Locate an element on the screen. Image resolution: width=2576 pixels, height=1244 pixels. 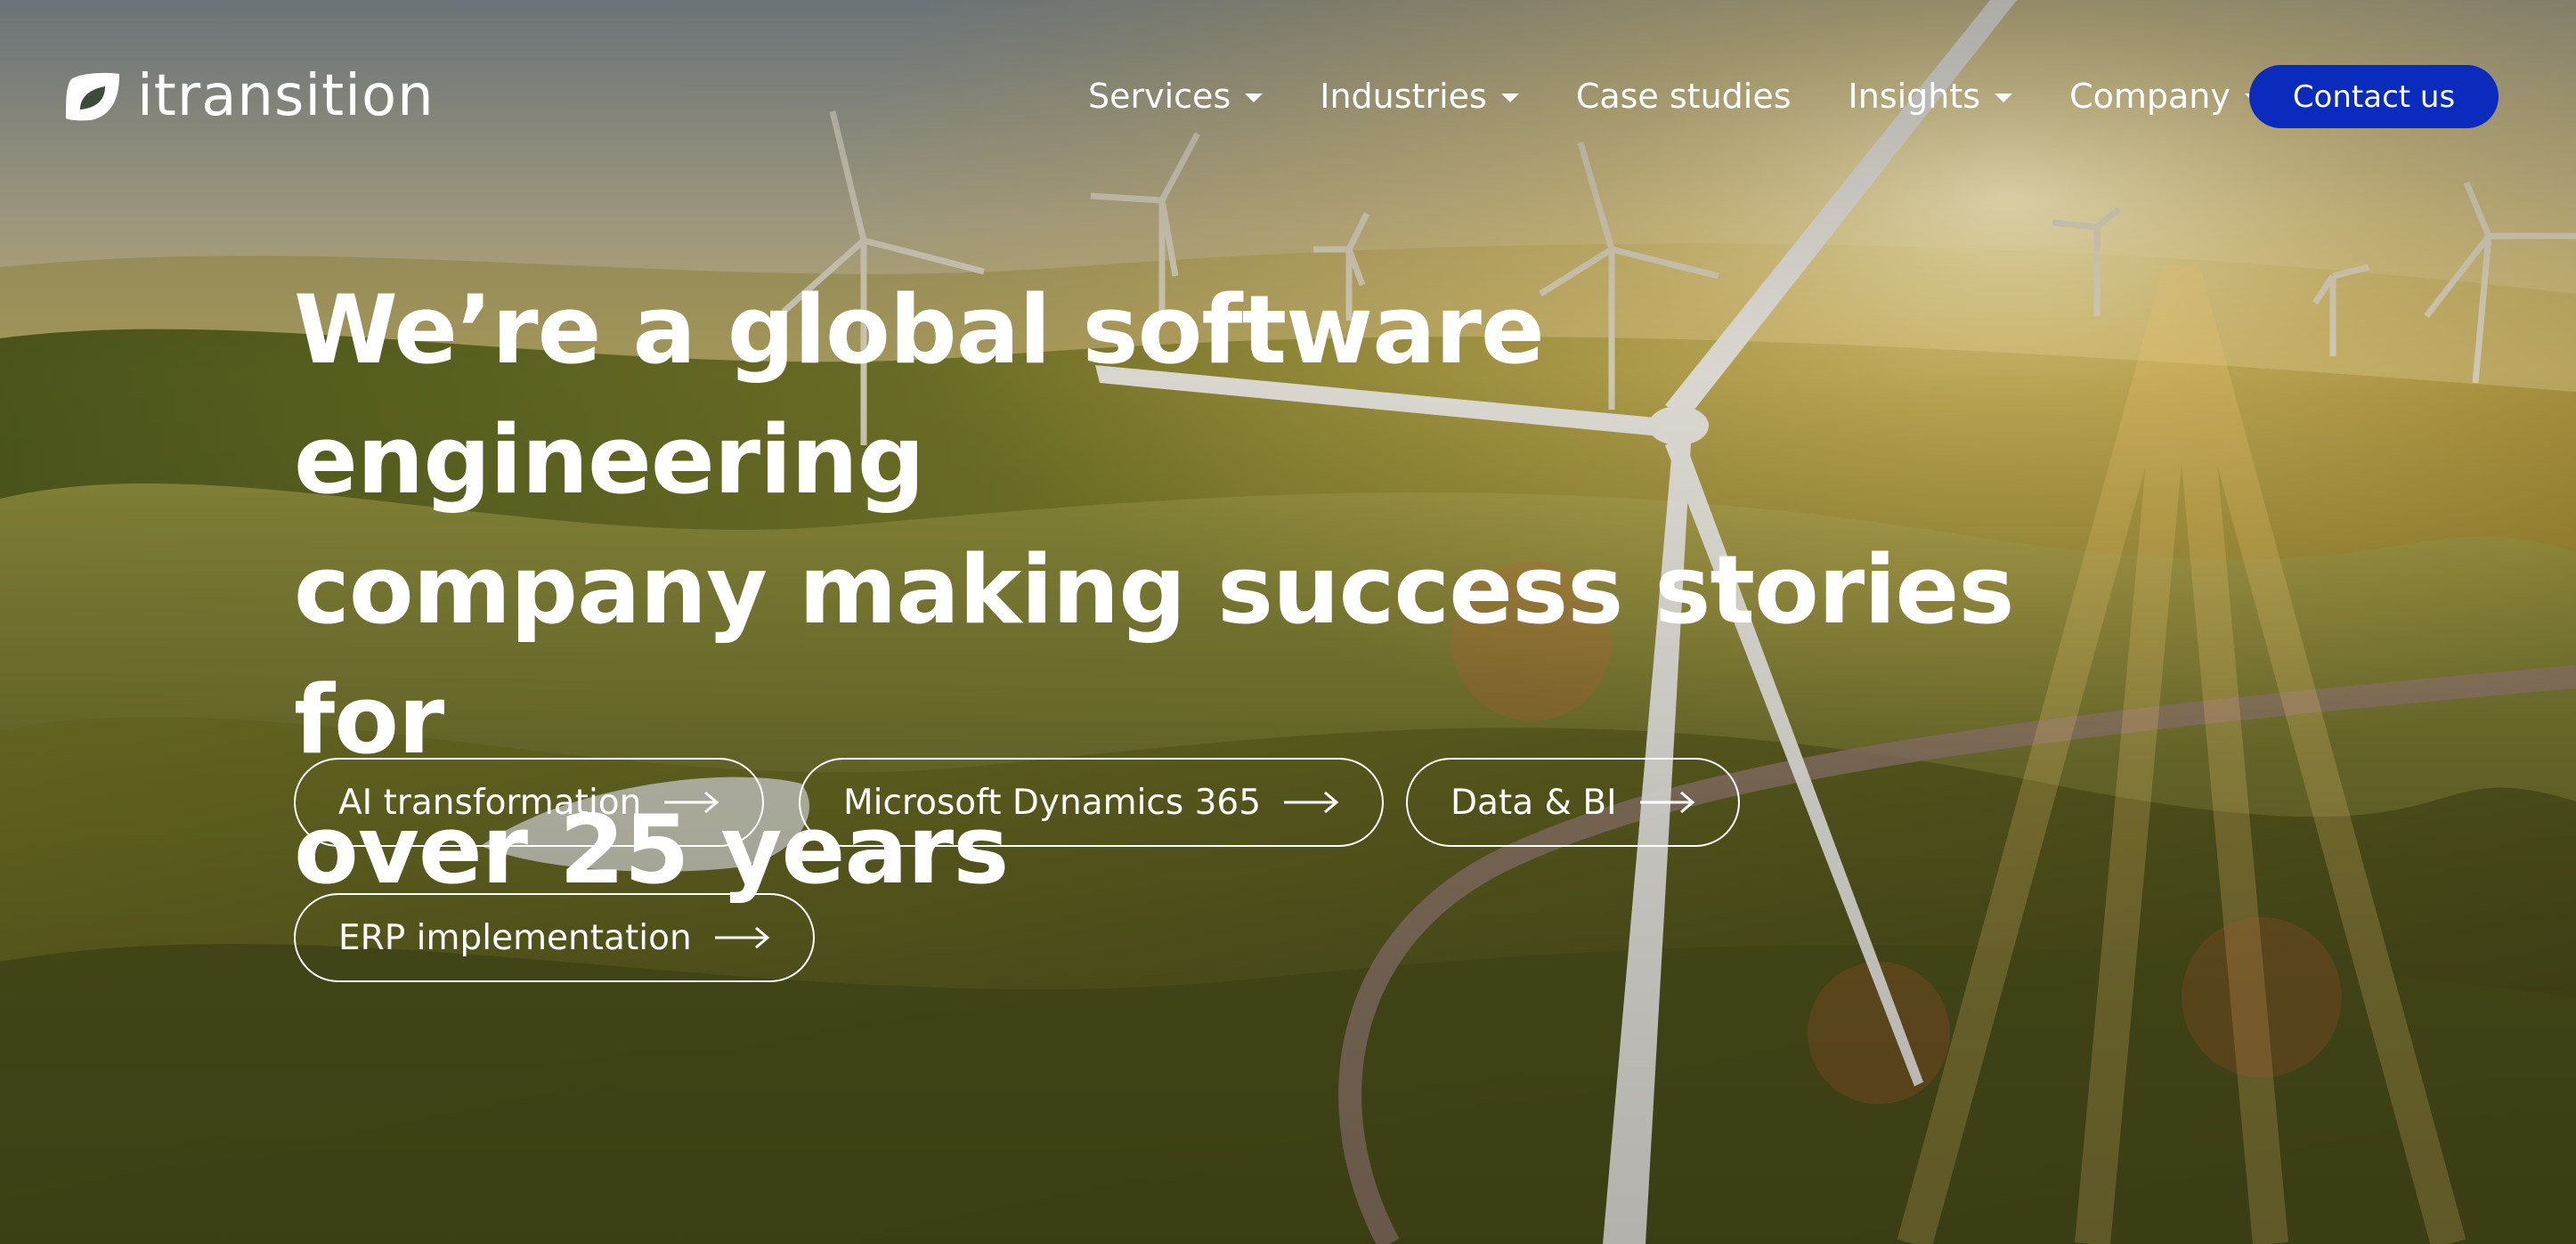
nav-item-insights: Insights is located at coordinates (1931, 96).